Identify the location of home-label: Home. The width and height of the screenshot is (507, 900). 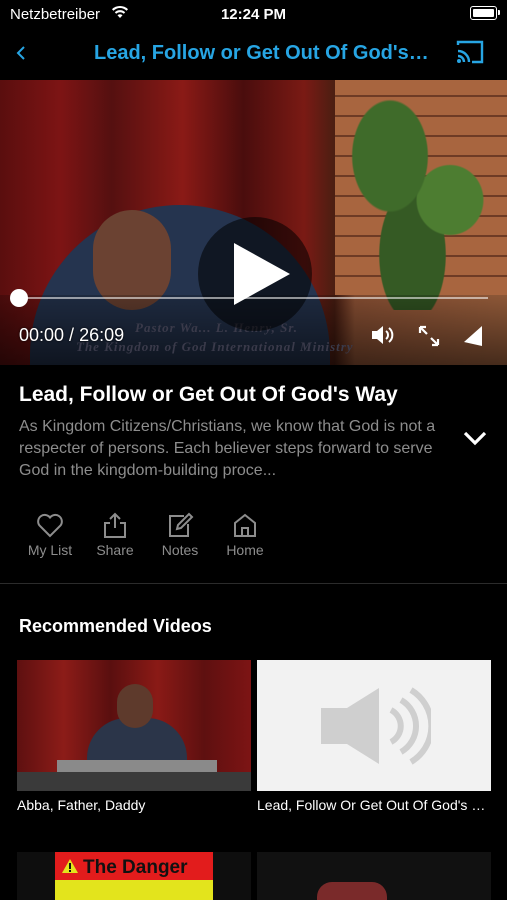
(245, 550).